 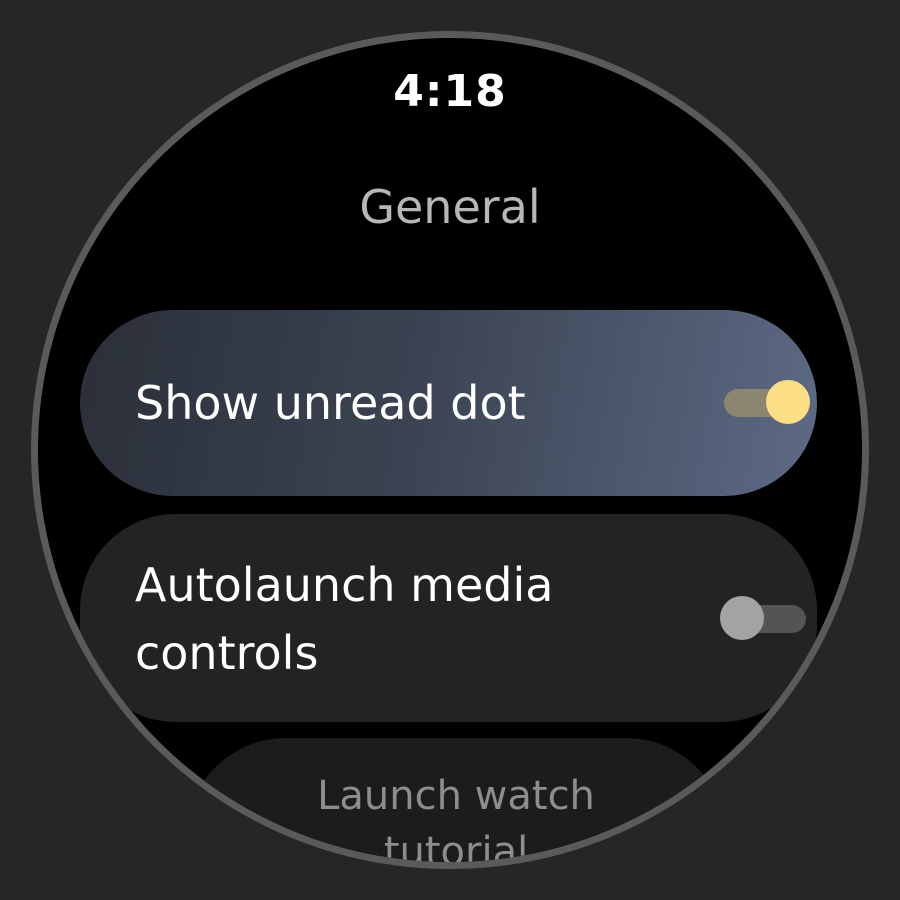 What do you see at coordinates (765, 617) in the screenshot?
I see `autolaunch-media-controls-toggle` at bounding box center [765, 617].